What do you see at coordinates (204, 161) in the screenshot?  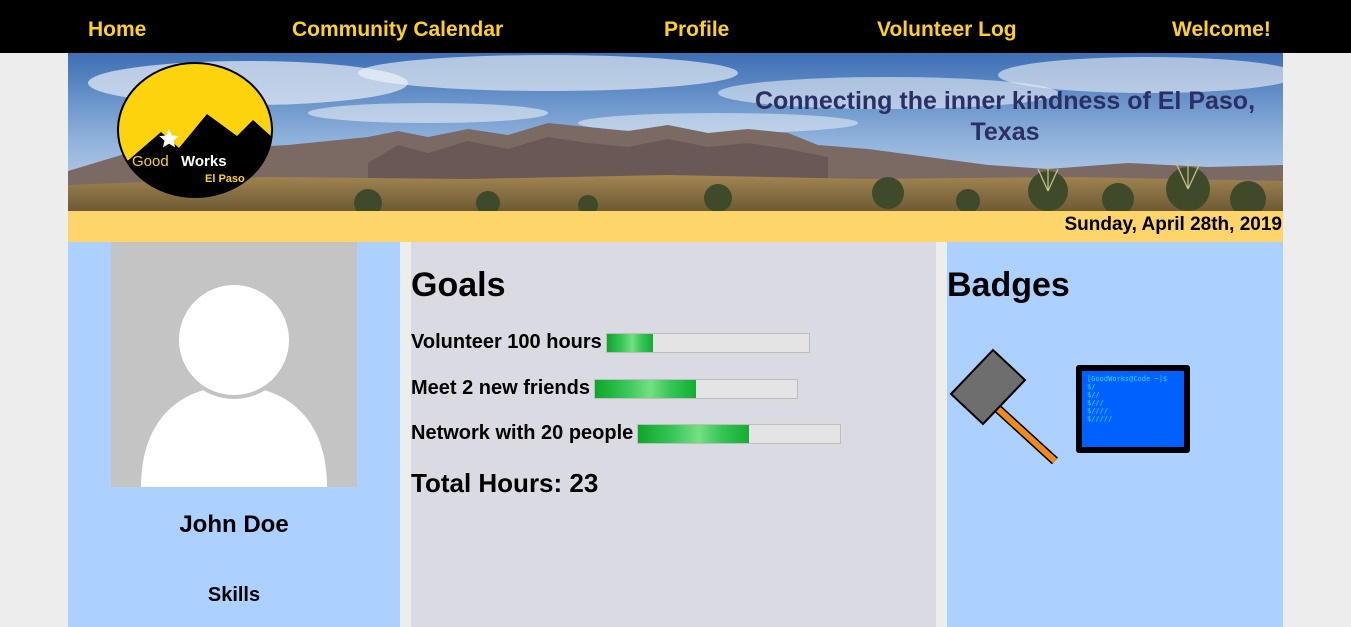 I see `logo-name-bold-text: Works` at bounding box center [204, 161].